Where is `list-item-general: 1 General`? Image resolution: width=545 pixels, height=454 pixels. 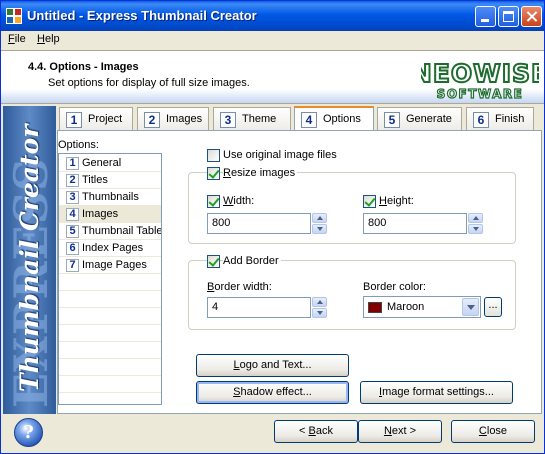 list-item-general: 1 General is located at coordinates (110, 163).